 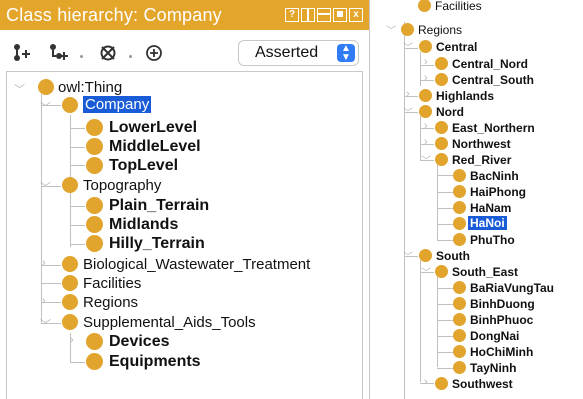 I want to click on tree-label: Nord, so click(x=450, y=112).